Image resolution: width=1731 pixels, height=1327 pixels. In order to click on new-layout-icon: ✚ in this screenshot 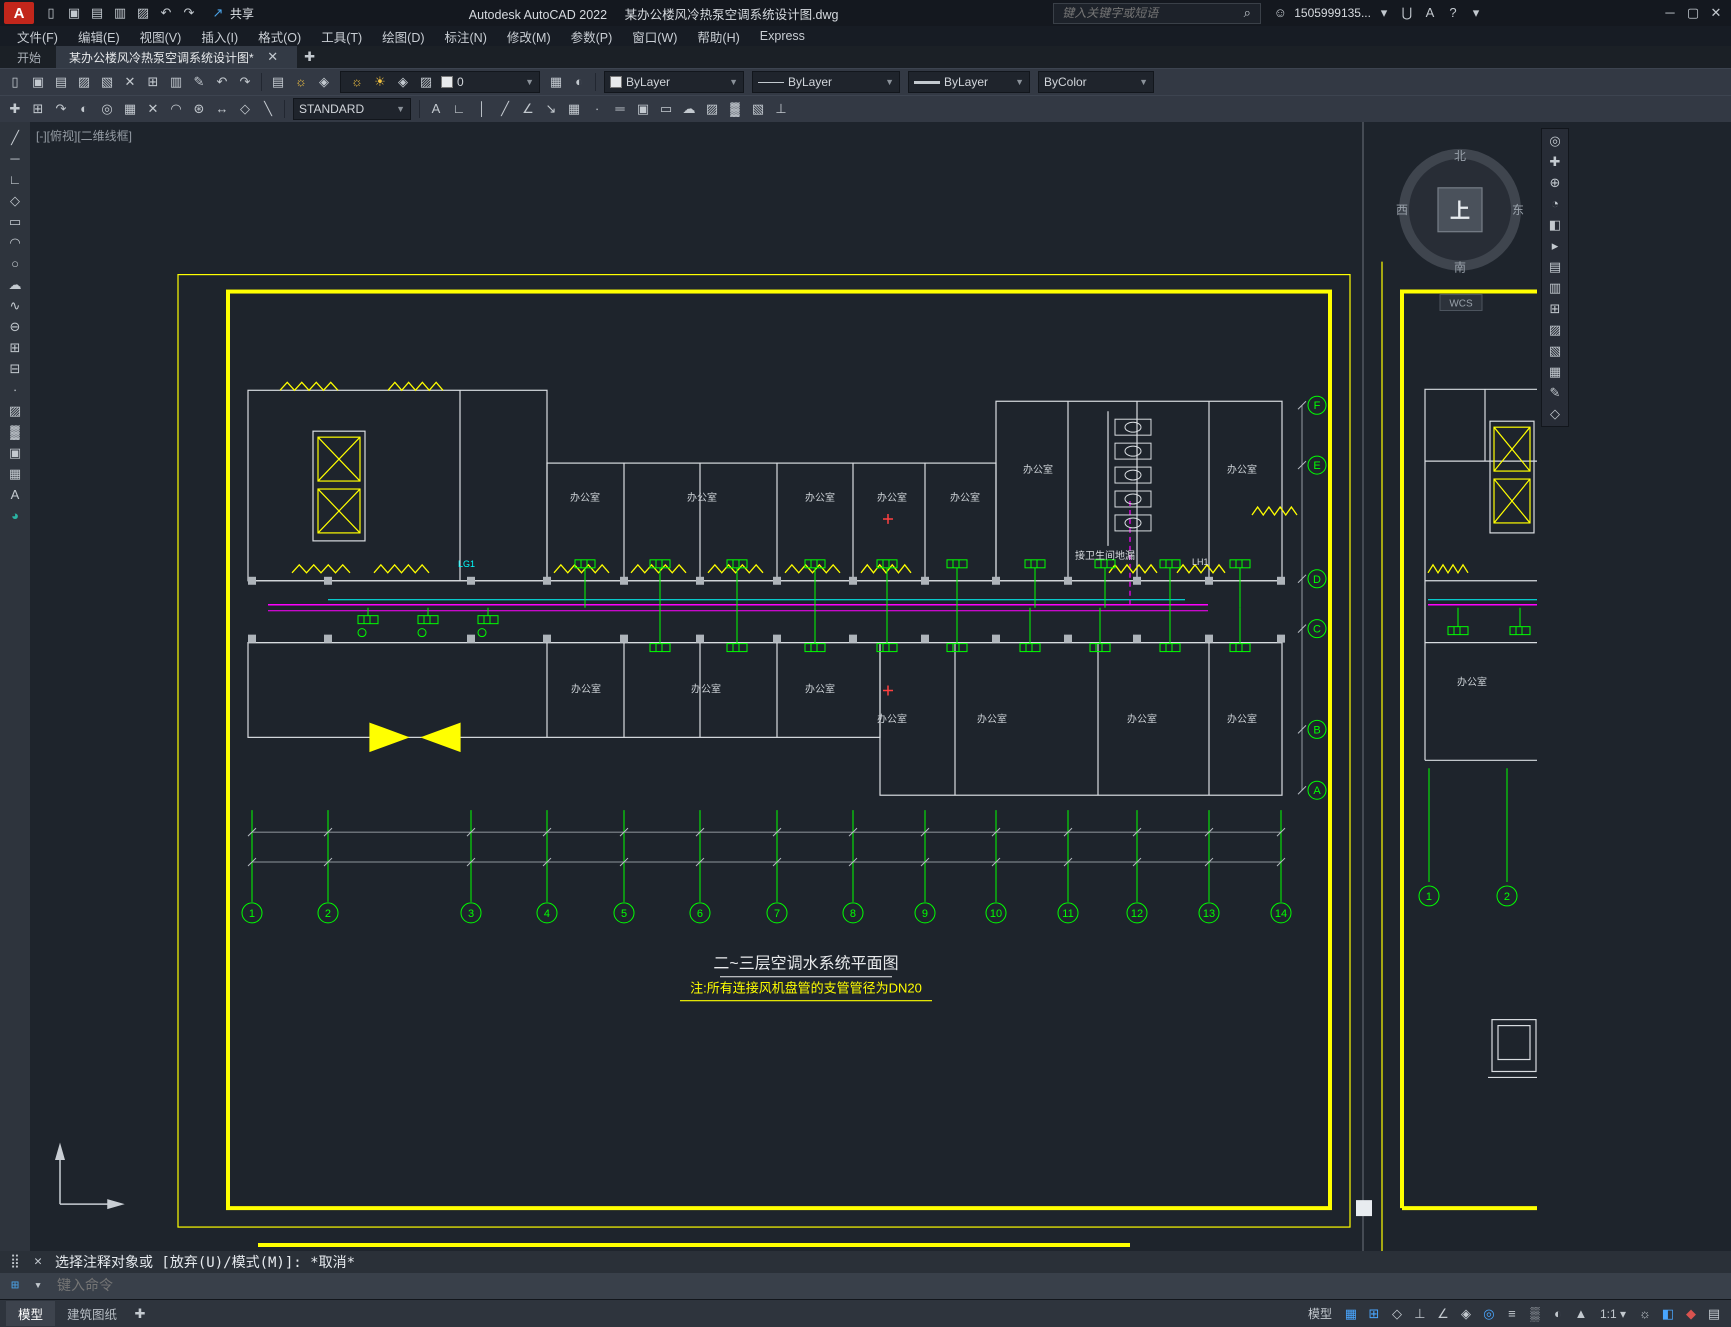, I will do `click(140, 1314)`.